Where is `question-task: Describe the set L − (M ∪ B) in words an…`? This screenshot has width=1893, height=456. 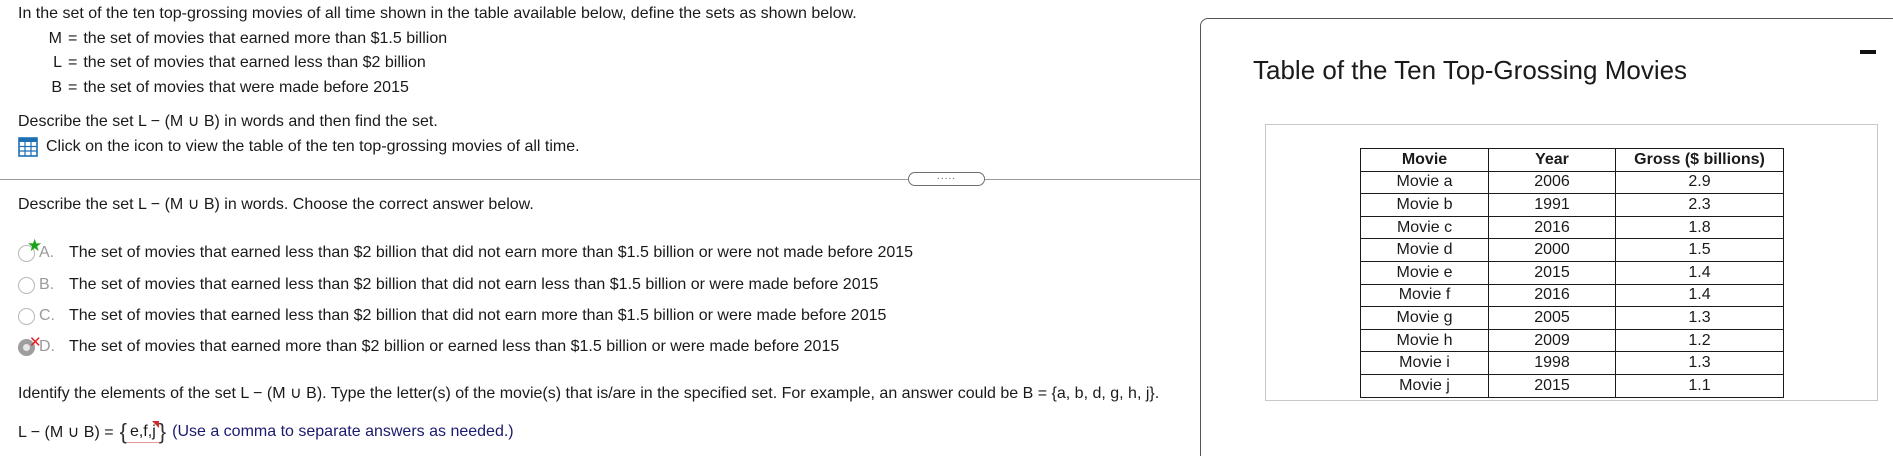
question-task: Describe the set L − (M ∪ B) in words an… is located at coordinates (228, 121).